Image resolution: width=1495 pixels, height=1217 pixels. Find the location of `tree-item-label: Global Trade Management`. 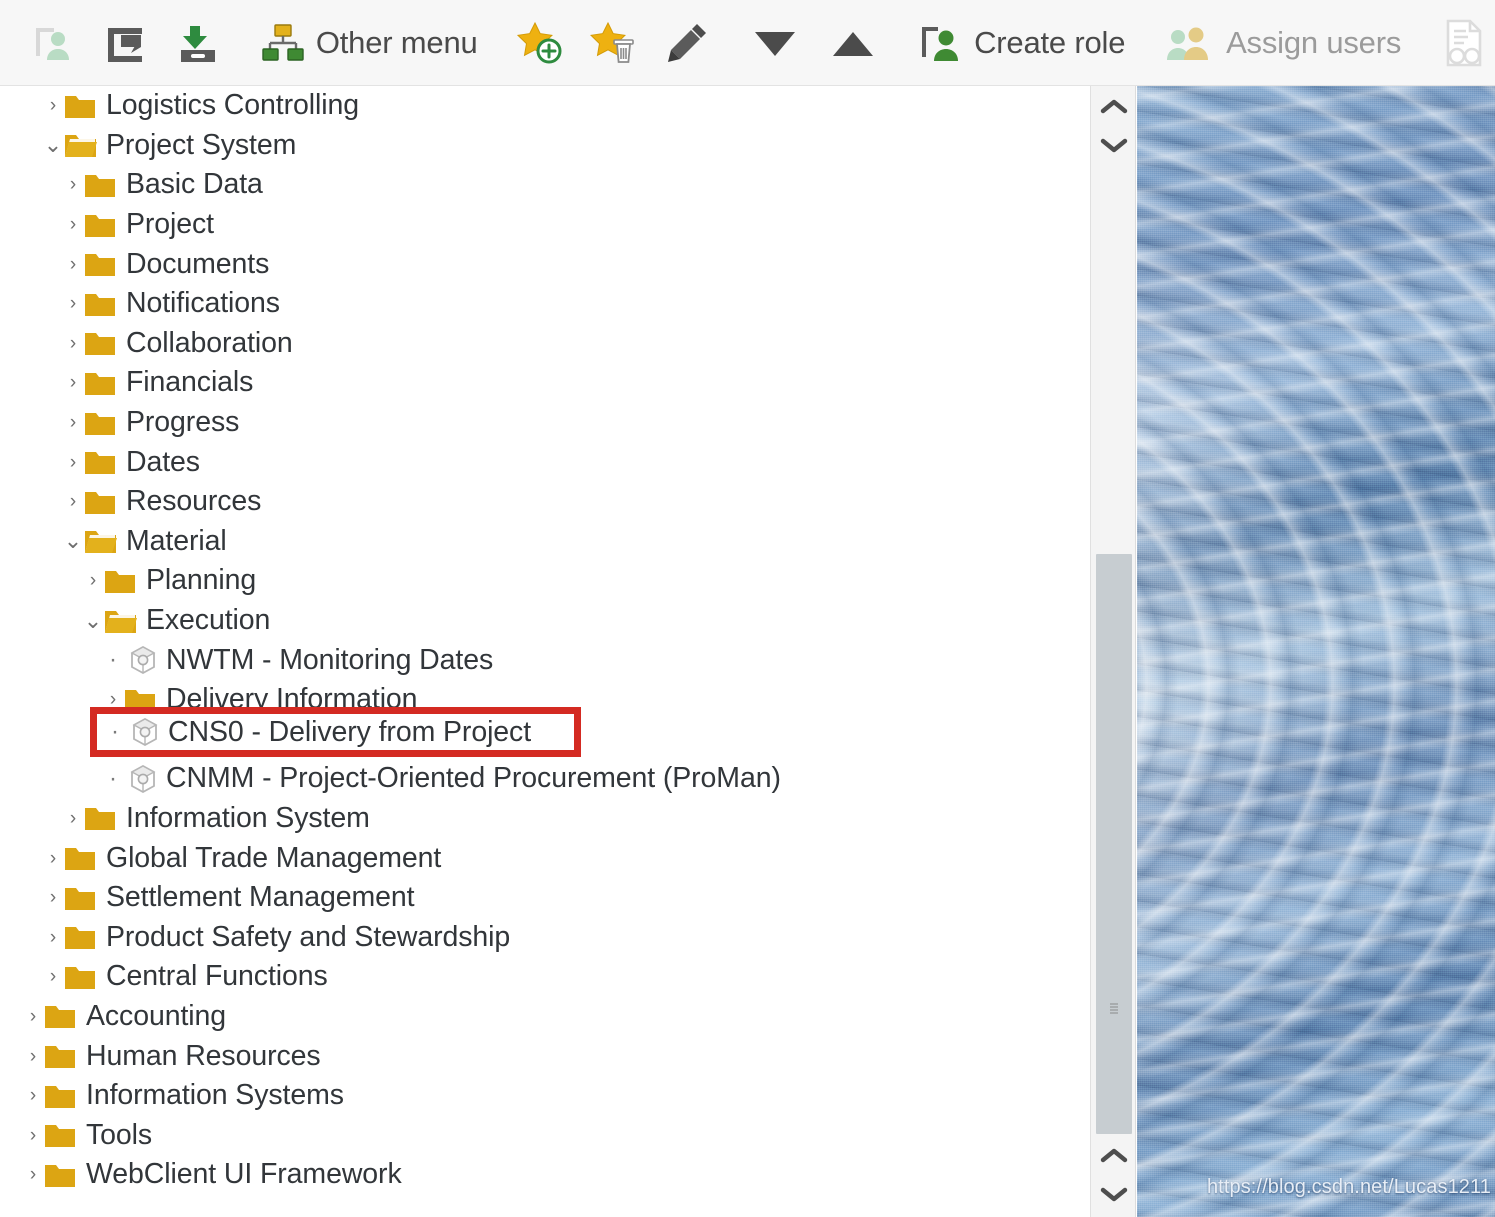

tree-item-label: Global Trade Management is located at coordinates (274, 857).